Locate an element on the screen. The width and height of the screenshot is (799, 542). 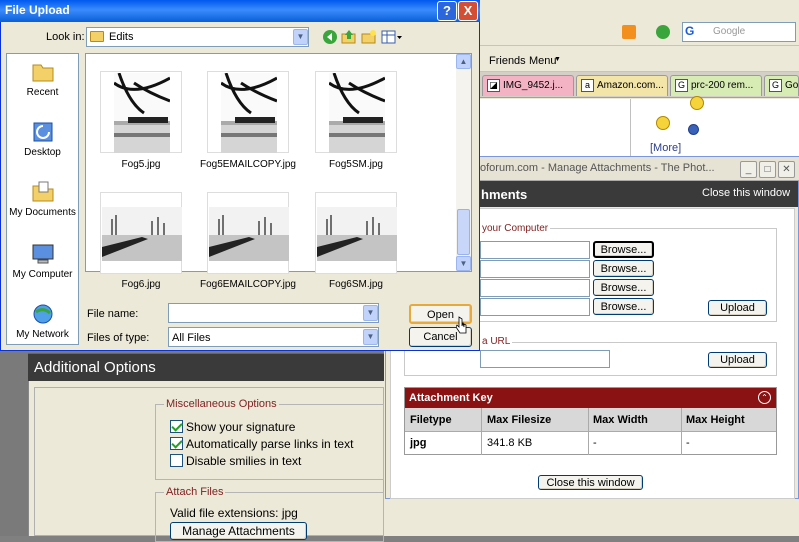
place-my-network: My Network is located at coordinates (42, 321).